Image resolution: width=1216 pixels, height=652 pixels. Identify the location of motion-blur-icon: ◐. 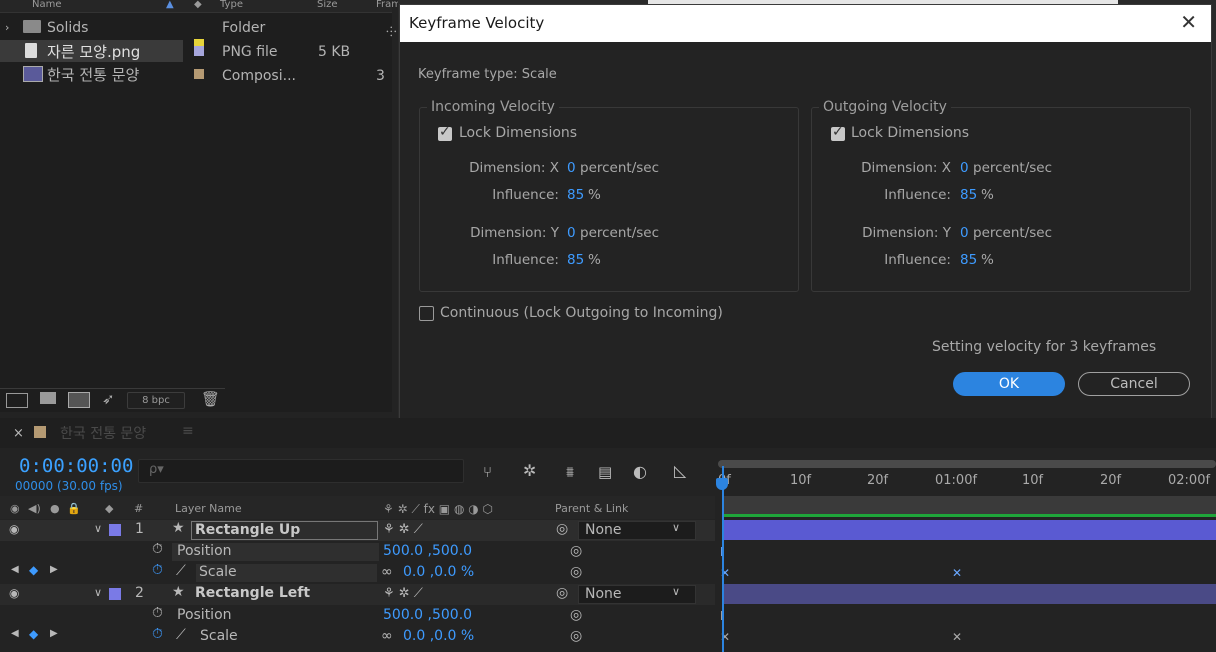
(640, 471).